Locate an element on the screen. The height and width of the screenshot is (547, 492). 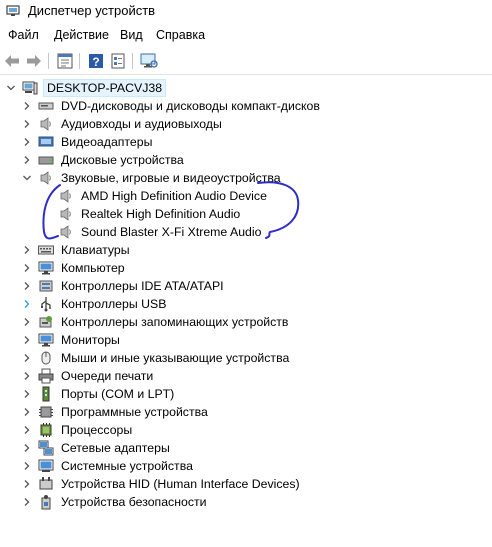
disk-drive-icon is located at coordinates (46, 160).